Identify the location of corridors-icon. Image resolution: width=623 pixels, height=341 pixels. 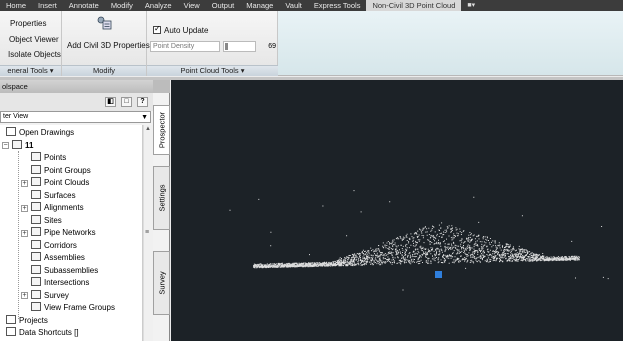
(36, 244).